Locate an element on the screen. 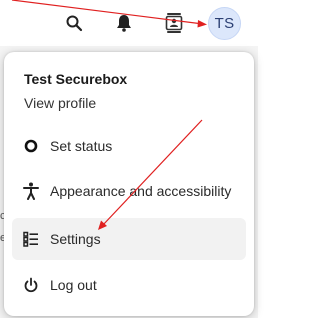  contacts-icon is located at coordinates (174, 23).